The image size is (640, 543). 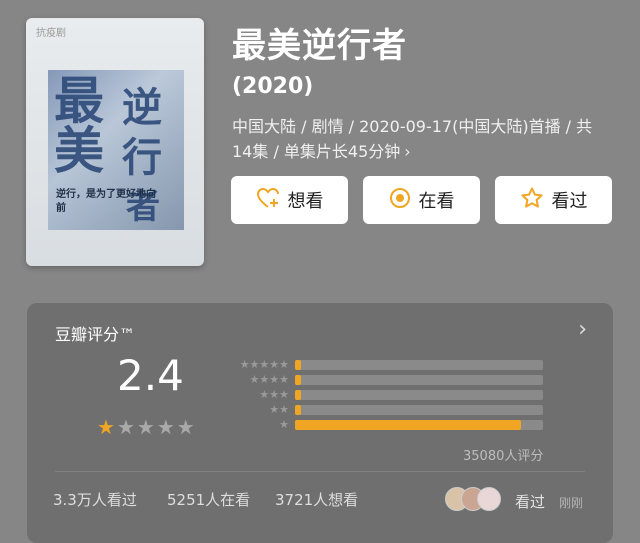 What do you see at coordinates (115, 142) in the screenshot?
I see `poster-image: 抗疫剧 最 美 逆 行 者 逆行，是为了更好地向前` at bounding box center [115, 142].